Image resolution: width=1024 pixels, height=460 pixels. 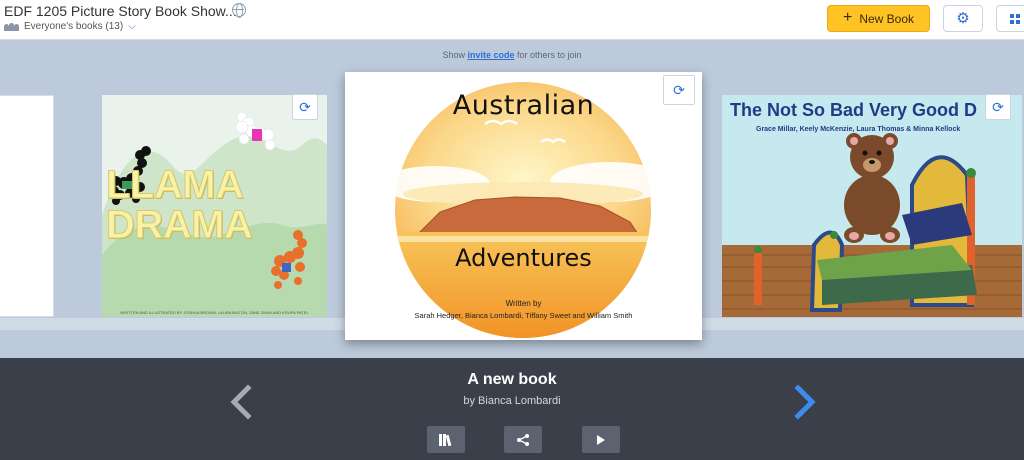 I want to click on settings-button: ⚙, so click(x=963, y=18).